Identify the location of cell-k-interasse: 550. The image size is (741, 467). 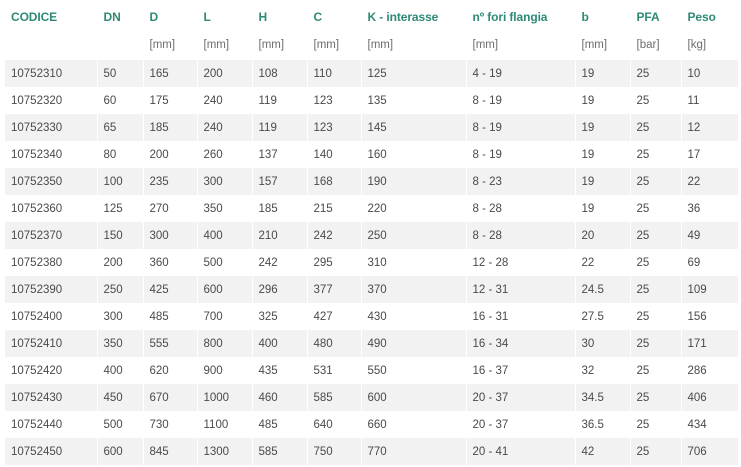
(414, 370).